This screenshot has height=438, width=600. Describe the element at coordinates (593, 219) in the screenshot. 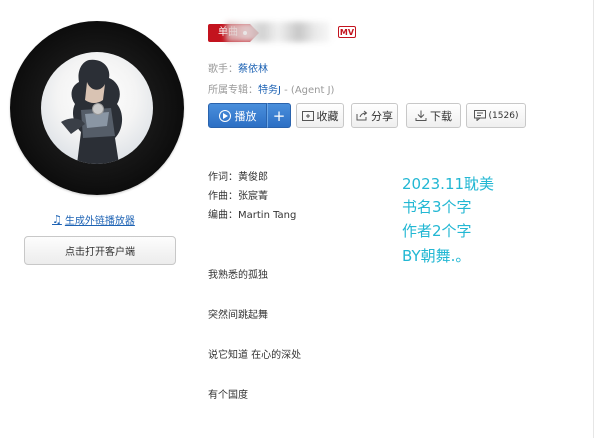

I see `page-border` at that location.